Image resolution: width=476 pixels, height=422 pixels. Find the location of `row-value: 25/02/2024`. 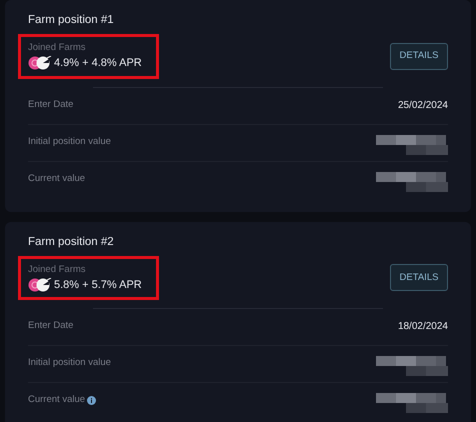

row-value: 25/02/2024 is located at coordinates (423, 105).